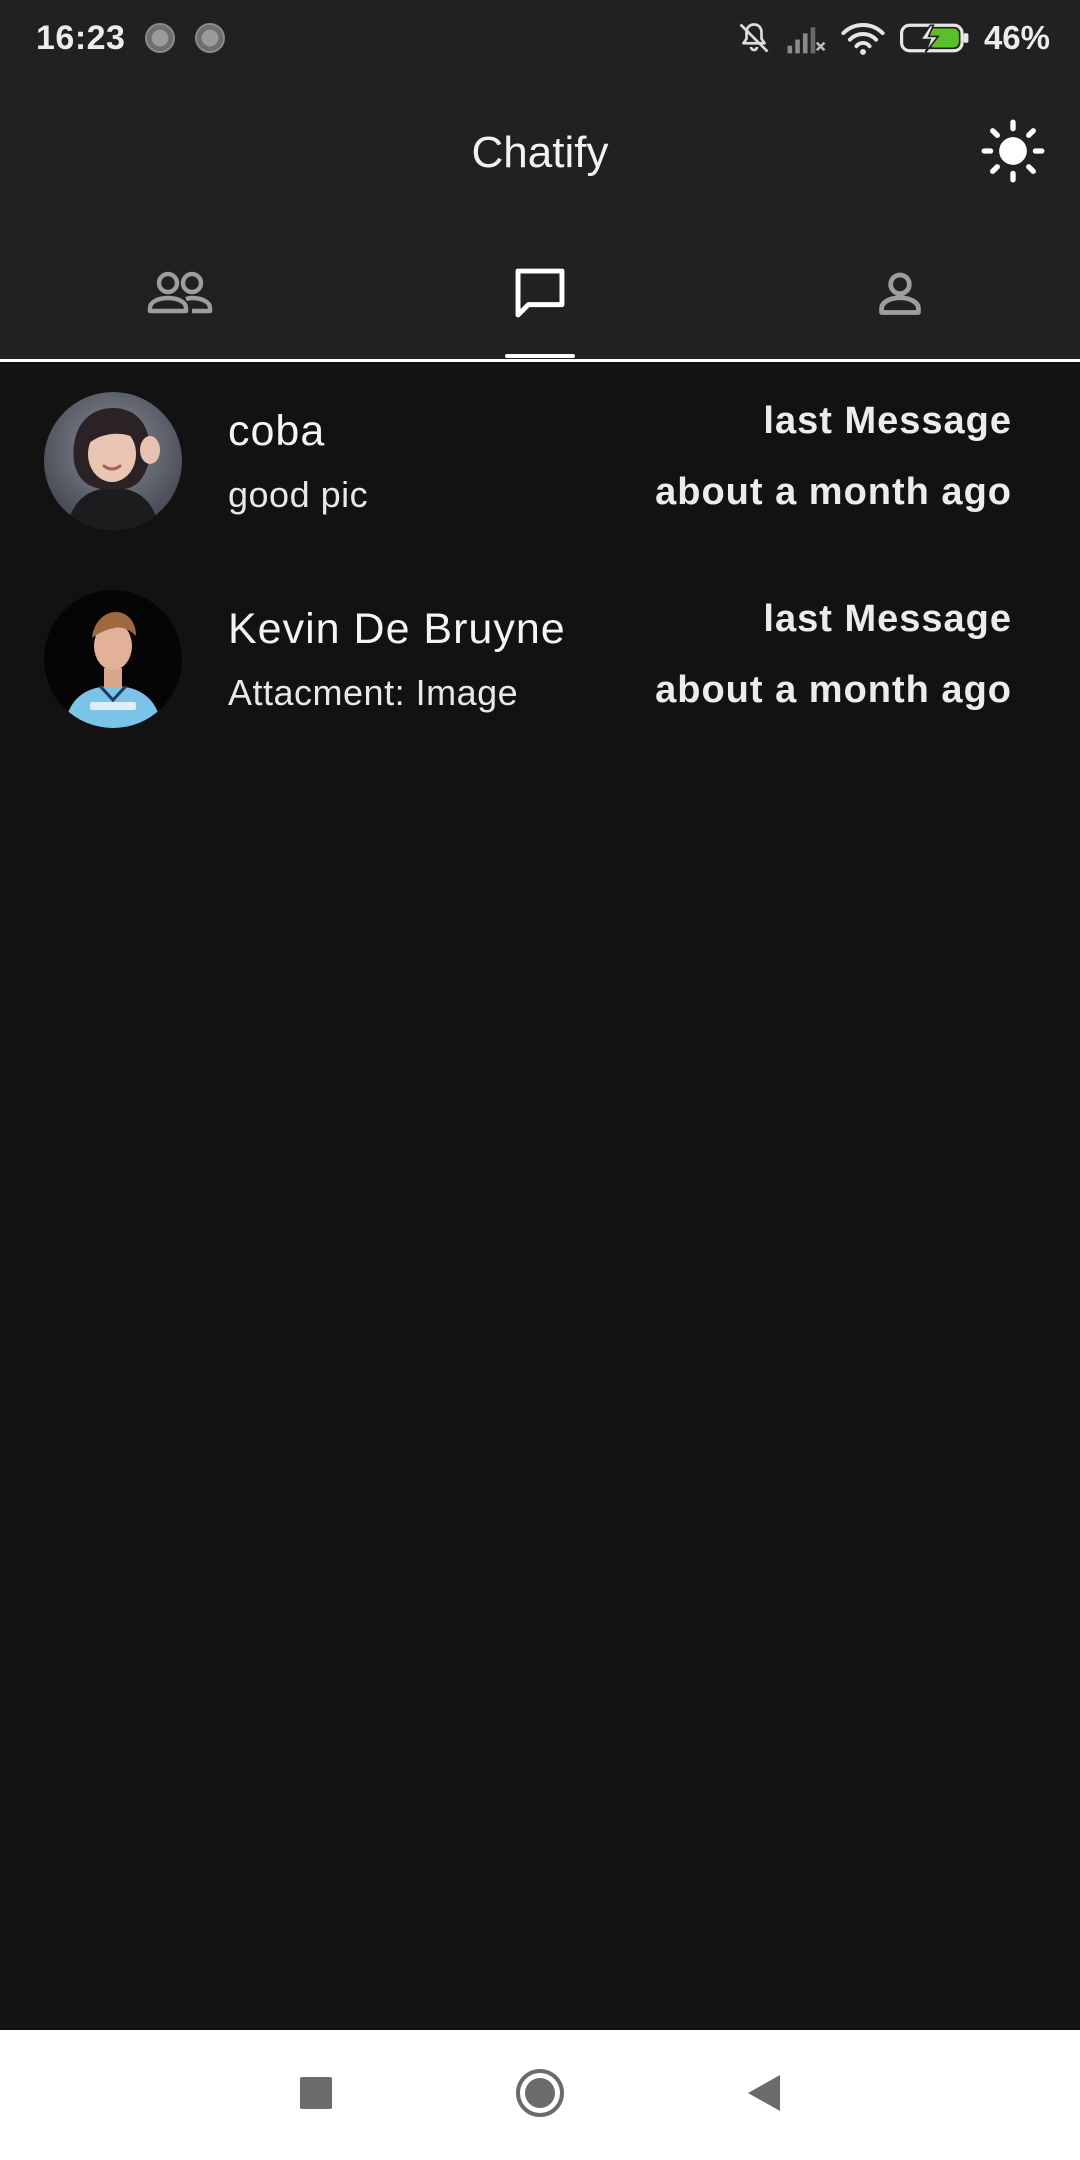  What do you see at coordinates (863, 38) in the screenshot?
I see `wifi-icon` at bounding box center [863, 38].